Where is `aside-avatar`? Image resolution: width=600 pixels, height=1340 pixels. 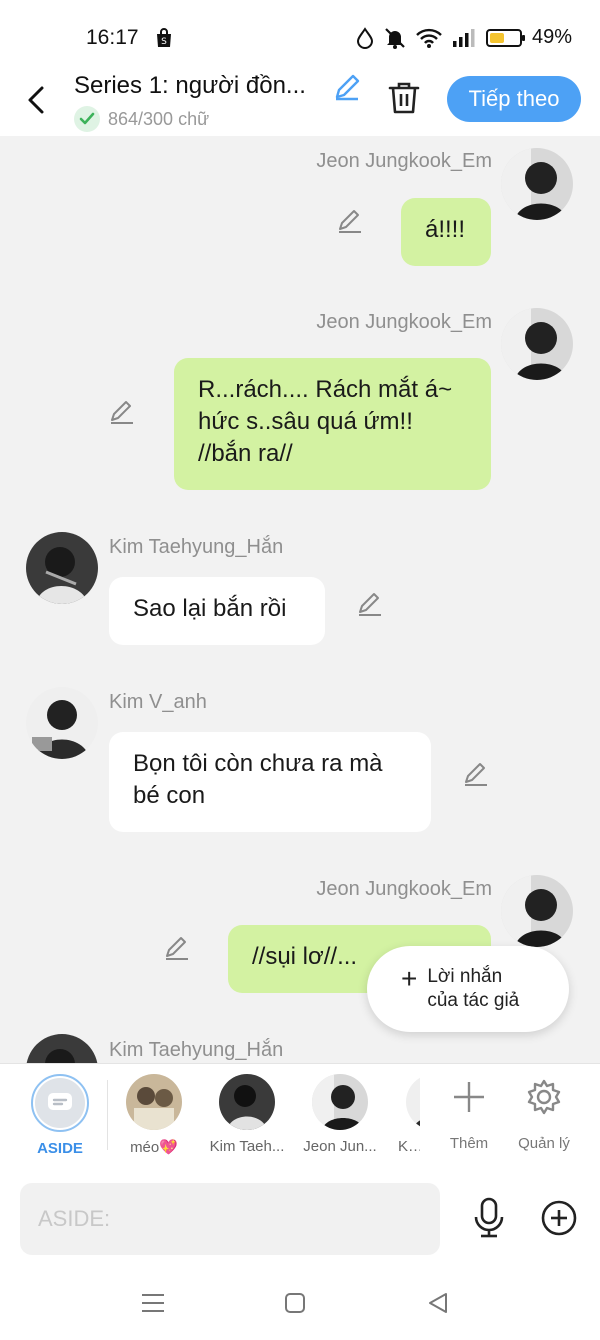
aside-avatar is located at coordinates (60, 1103).